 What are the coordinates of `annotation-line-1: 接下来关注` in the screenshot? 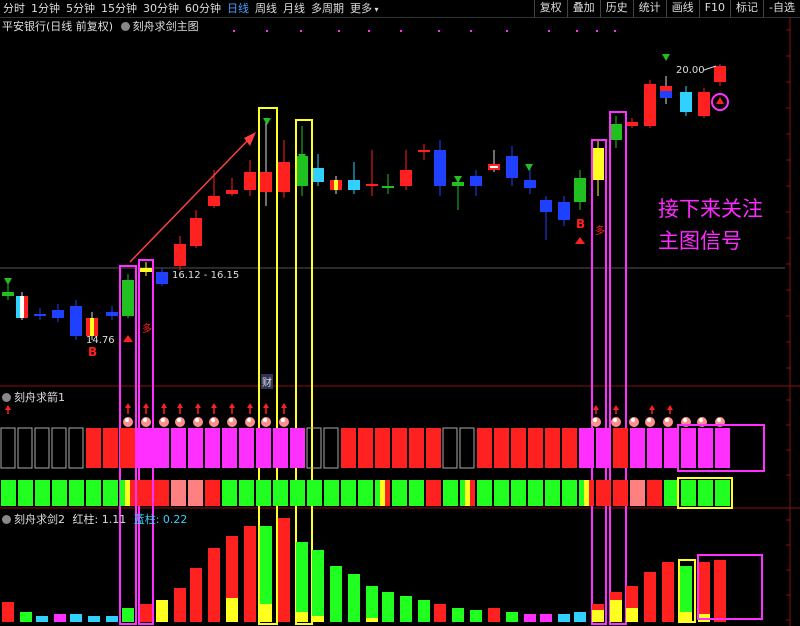 It's located at (710, 209).